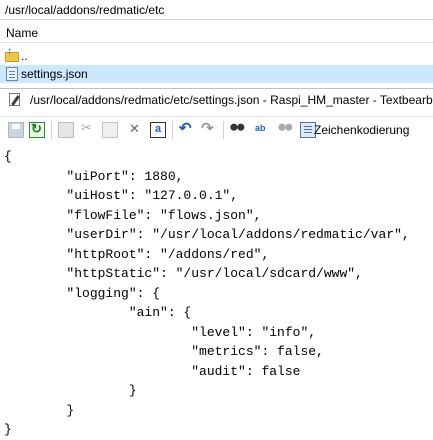  I want to click on code-line: {, so click(8, 156).